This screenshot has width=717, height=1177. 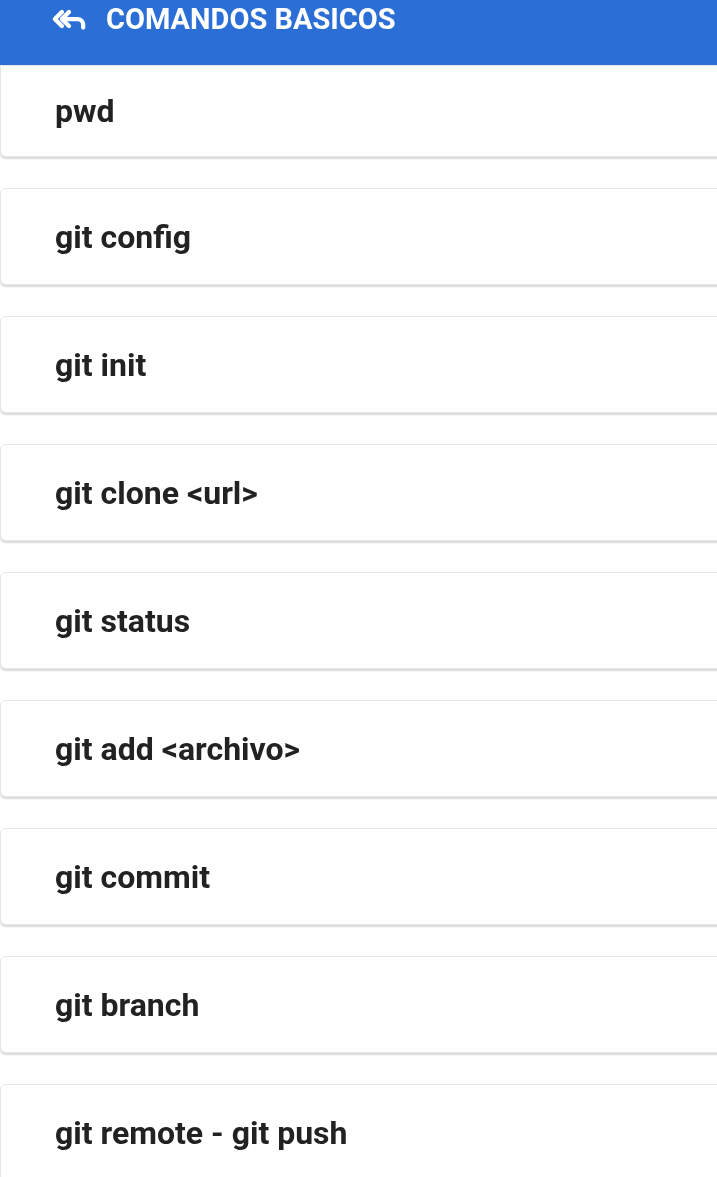 I want to click on command-item: git add <archivo>, so click(x=358, y=748).